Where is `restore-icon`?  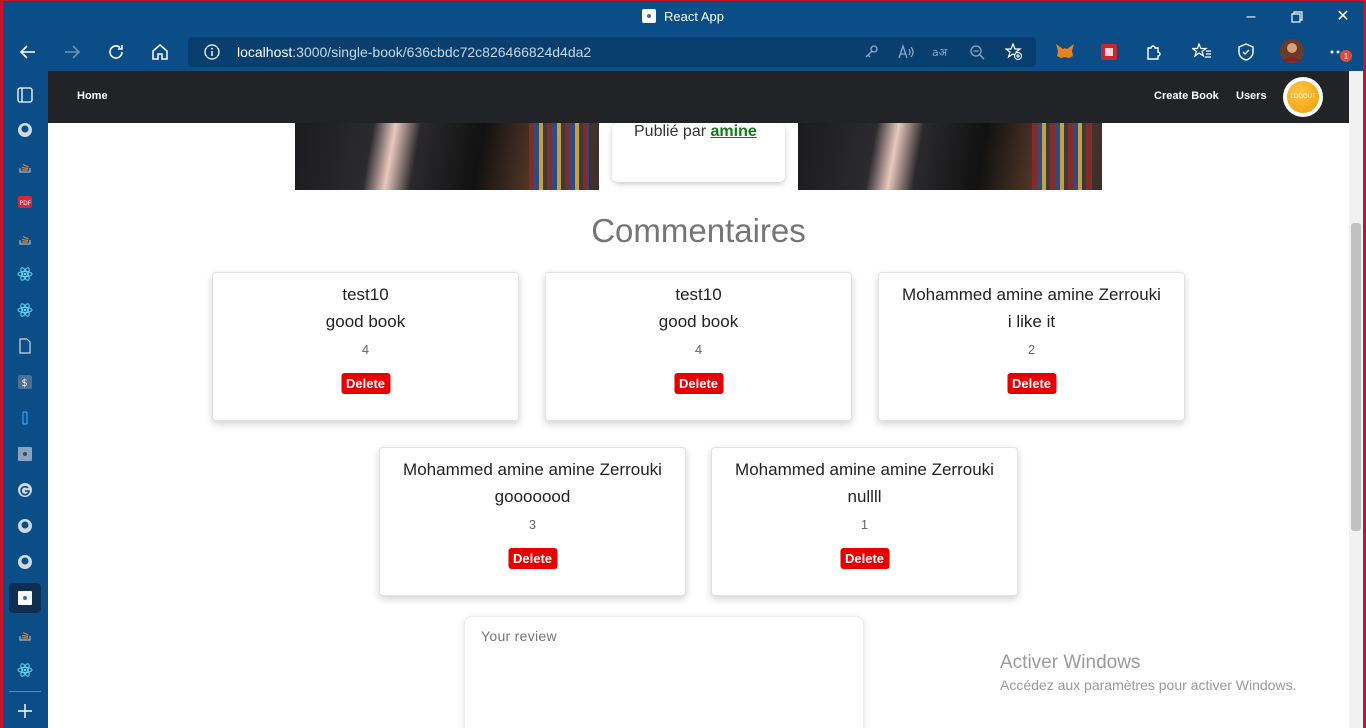 restore-icon is located at coordinates (1297, 17).